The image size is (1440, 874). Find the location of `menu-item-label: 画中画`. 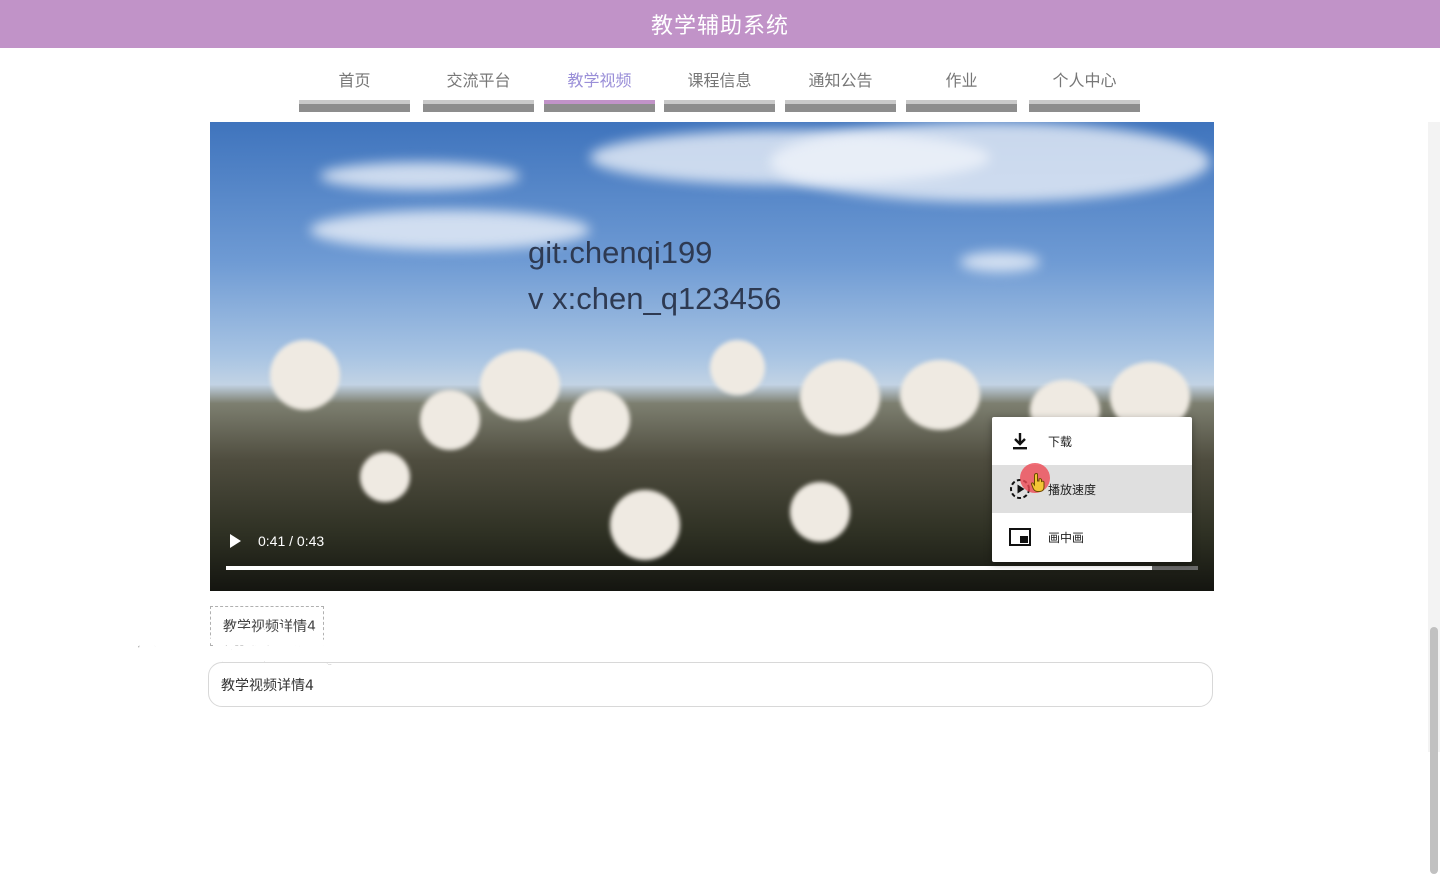

menu-item-label: 画中画 is located at coordinates (1066, 537).